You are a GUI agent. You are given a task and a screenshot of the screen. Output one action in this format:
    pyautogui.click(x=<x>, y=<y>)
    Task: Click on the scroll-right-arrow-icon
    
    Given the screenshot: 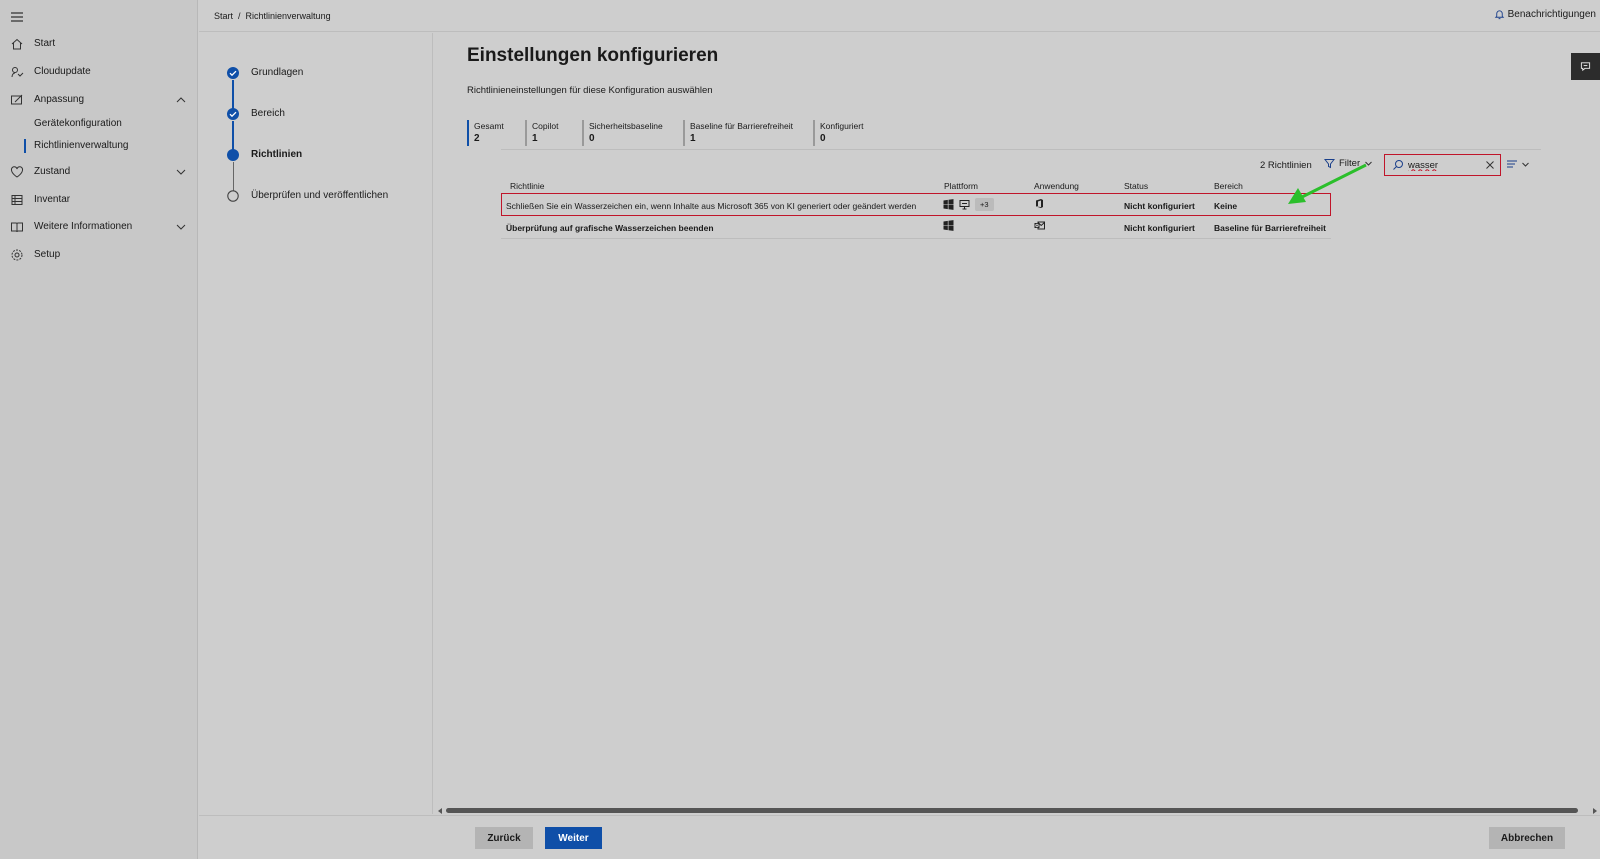 What is the action you would take?
    pyautogui.click(x=1595, y=811)
    